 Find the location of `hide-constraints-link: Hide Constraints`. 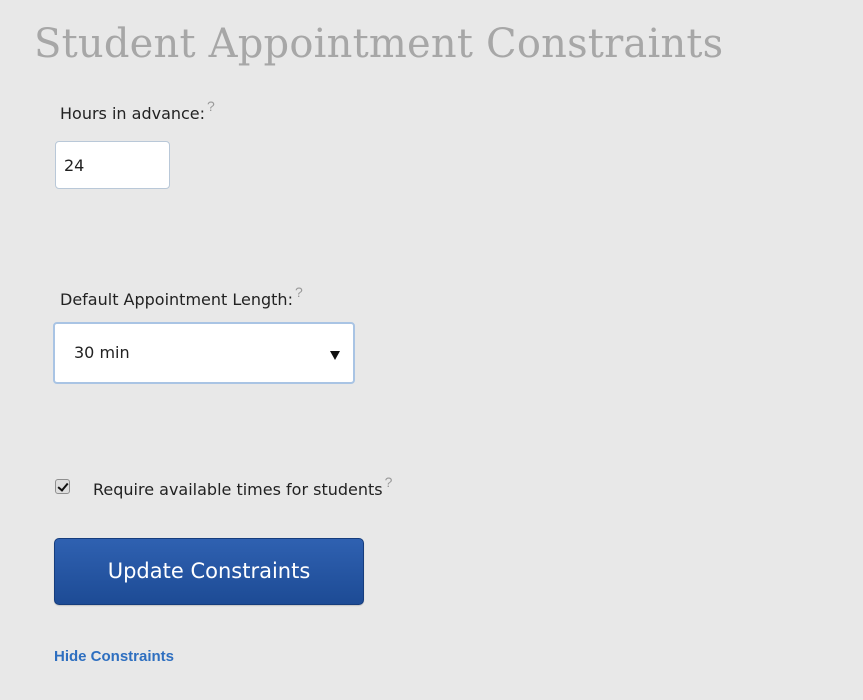

hide-constraints-link: Hide Constraints is located at coordinates (114, 656).